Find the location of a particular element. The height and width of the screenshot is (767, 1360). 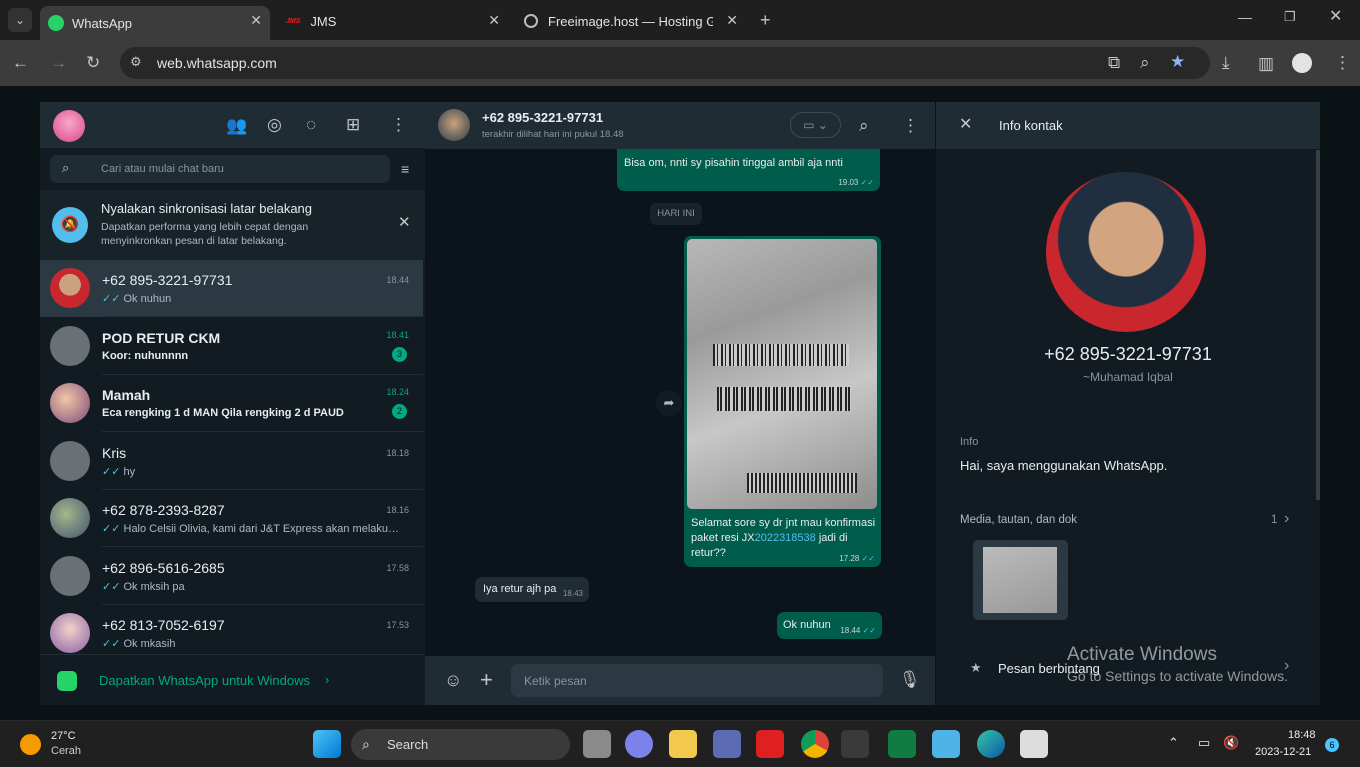

edge-icon is located at coordinates (991, 744).